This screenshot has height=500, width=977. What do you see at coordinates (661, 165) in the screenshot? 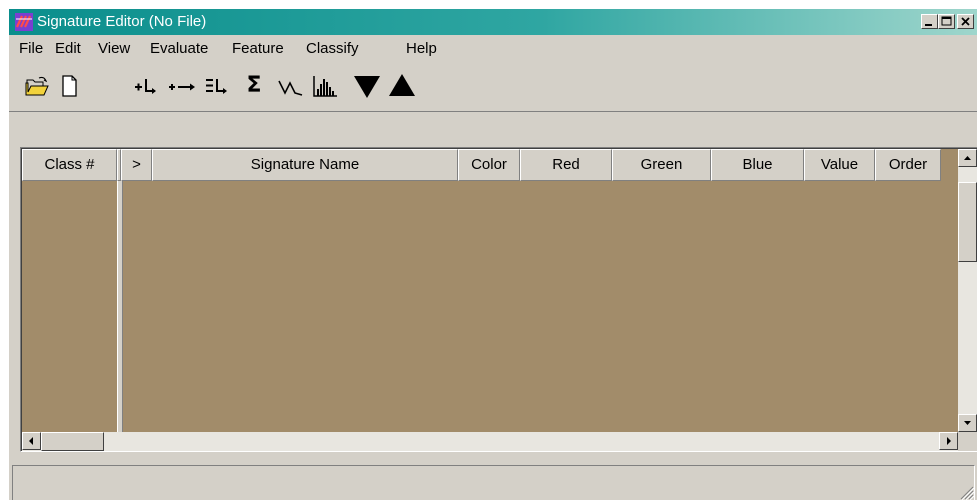
I see `column-header-green: Green` at bounding box center [661, 165].